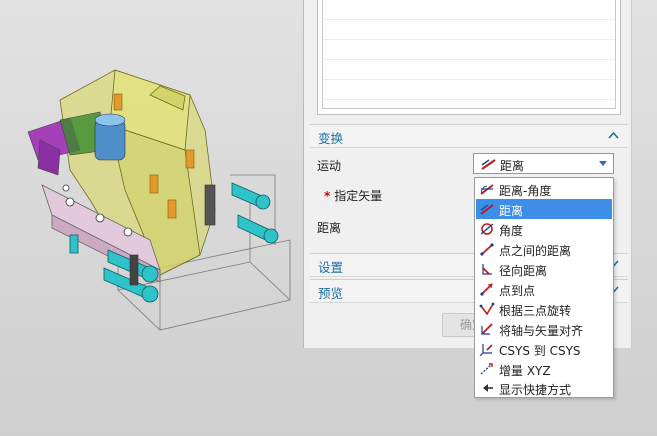  I want to click on dropdown-item-label: 根据三点旋转, so click(535, 311).